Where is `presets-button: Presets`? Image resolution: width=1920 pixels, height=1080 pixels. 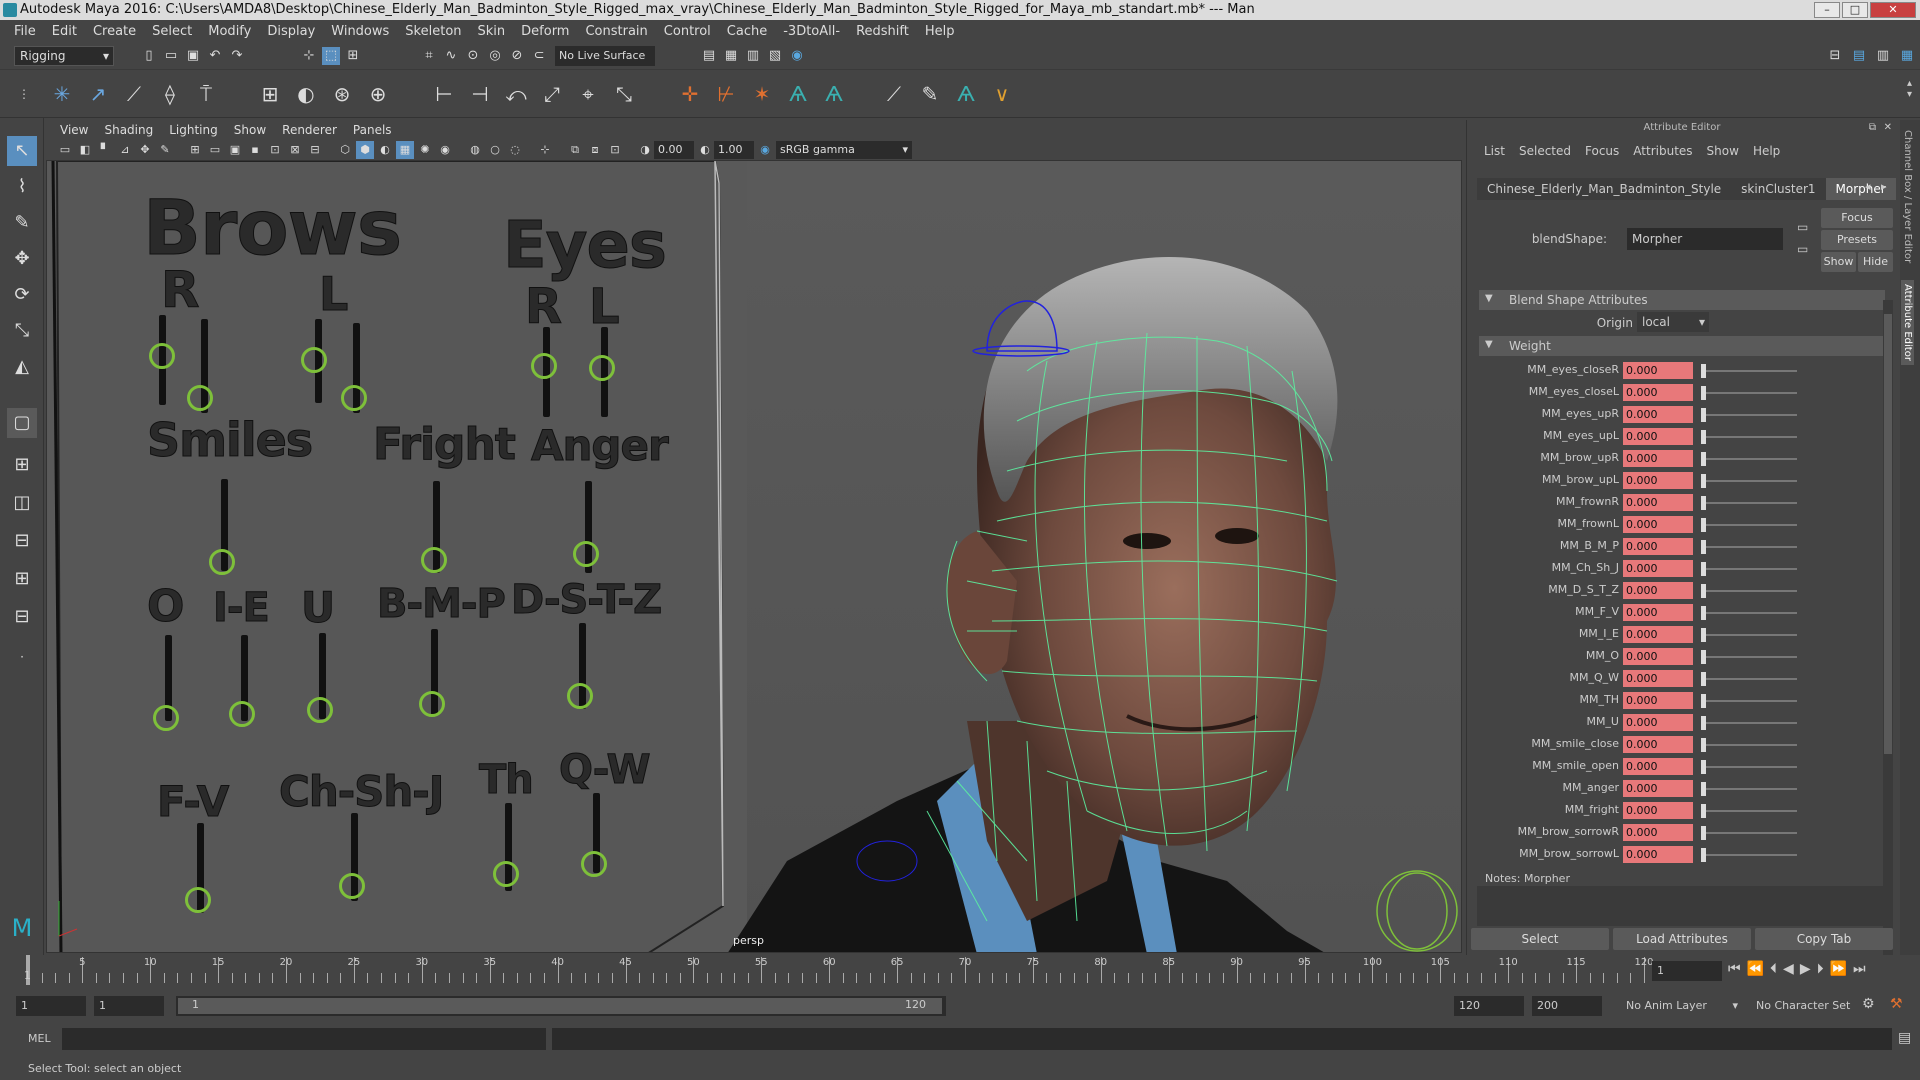 presets-button: Presets is located at coordinates (1857, 240).